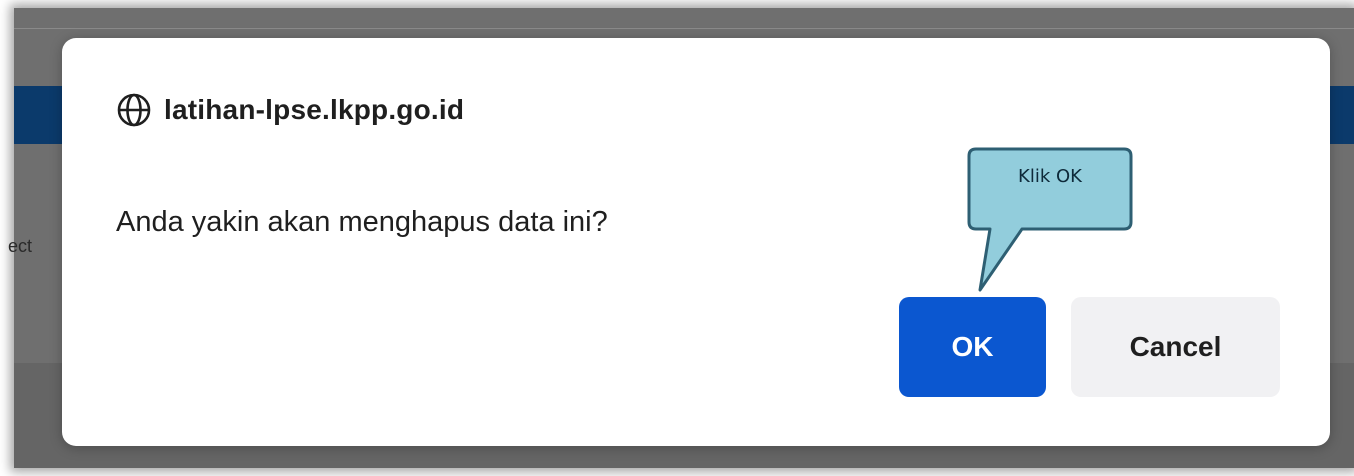  Describe the element at coordinates (20, 246) in the screenshot. I see `background-partial-text: ect` at that location.